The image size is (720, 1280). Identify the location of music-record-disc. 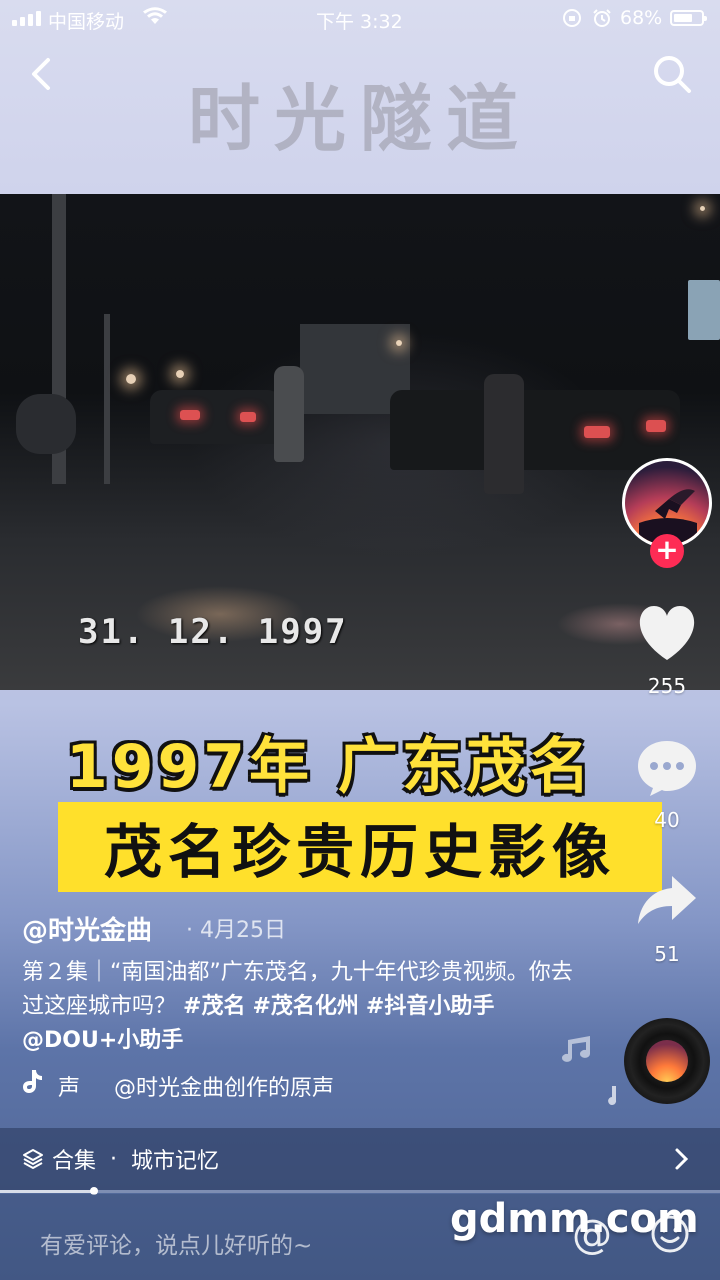
(667, 1061).